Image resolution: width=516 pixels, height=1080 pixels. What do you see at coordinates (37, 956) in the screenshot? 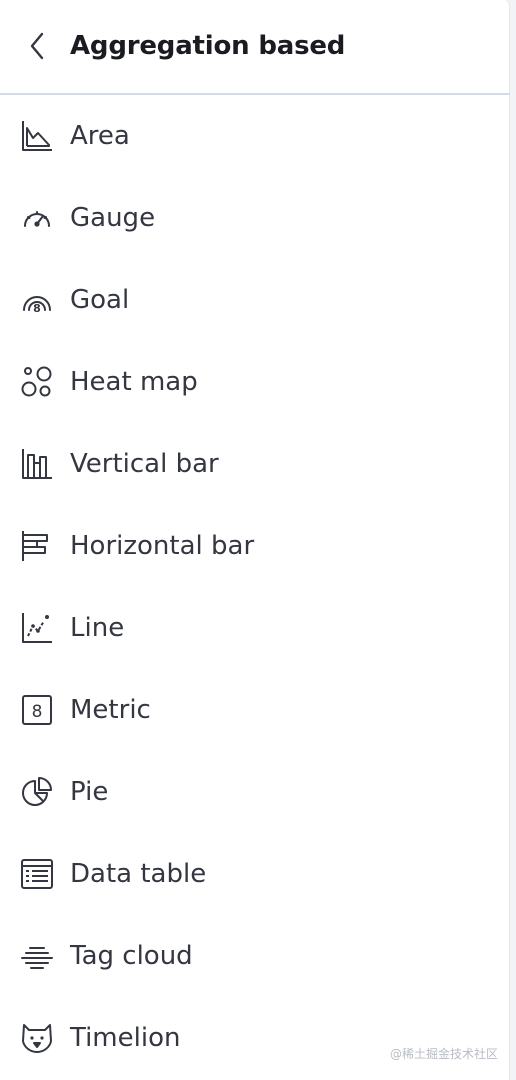
I see `tag-cloud-icon` at bounding box center [37, 956].